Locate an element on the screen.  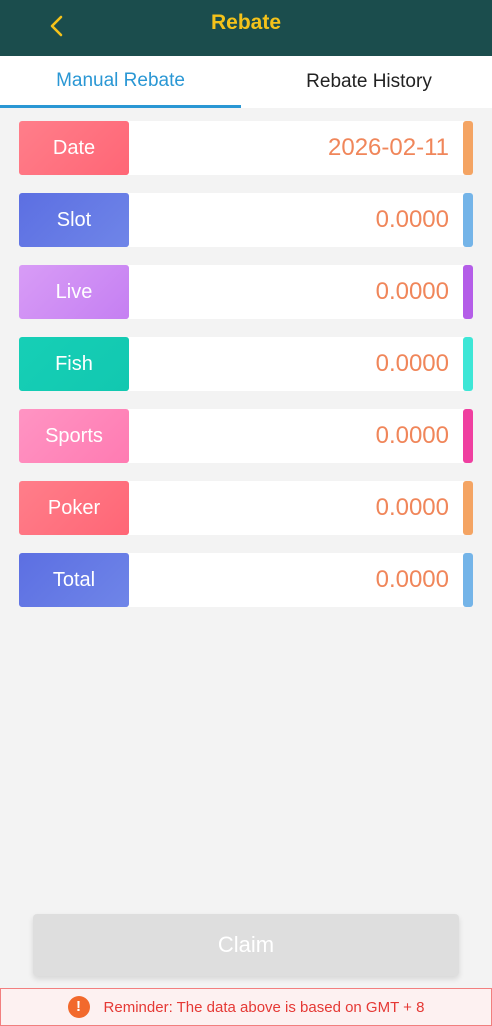
rebate-label-live: Live is located at coordinates (74, 292).